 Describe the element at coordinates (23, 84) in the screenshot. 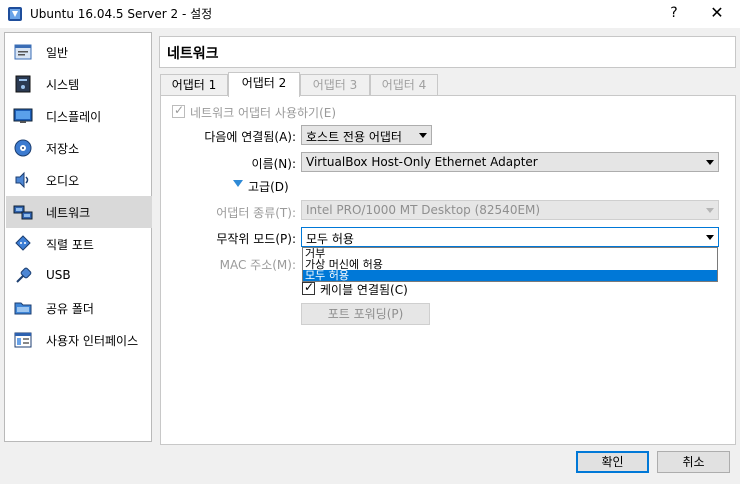

I see `system-icon` at that location.